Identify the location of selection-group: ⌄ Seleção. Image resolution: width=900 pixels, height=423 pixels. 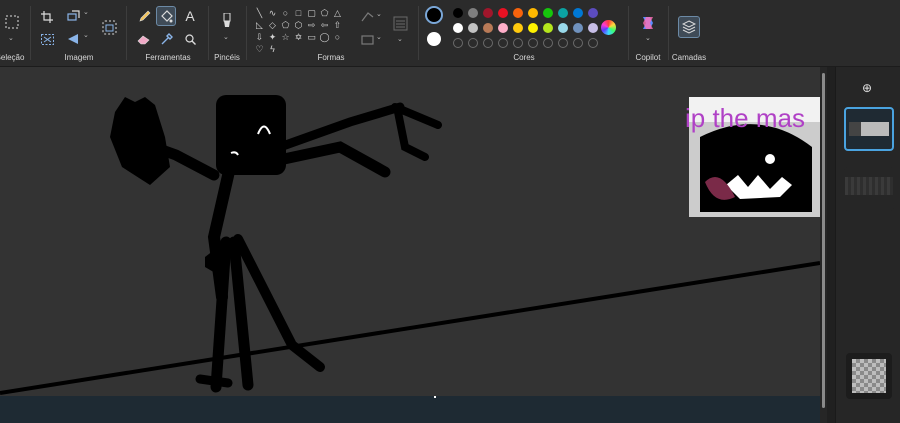
(13, 33).